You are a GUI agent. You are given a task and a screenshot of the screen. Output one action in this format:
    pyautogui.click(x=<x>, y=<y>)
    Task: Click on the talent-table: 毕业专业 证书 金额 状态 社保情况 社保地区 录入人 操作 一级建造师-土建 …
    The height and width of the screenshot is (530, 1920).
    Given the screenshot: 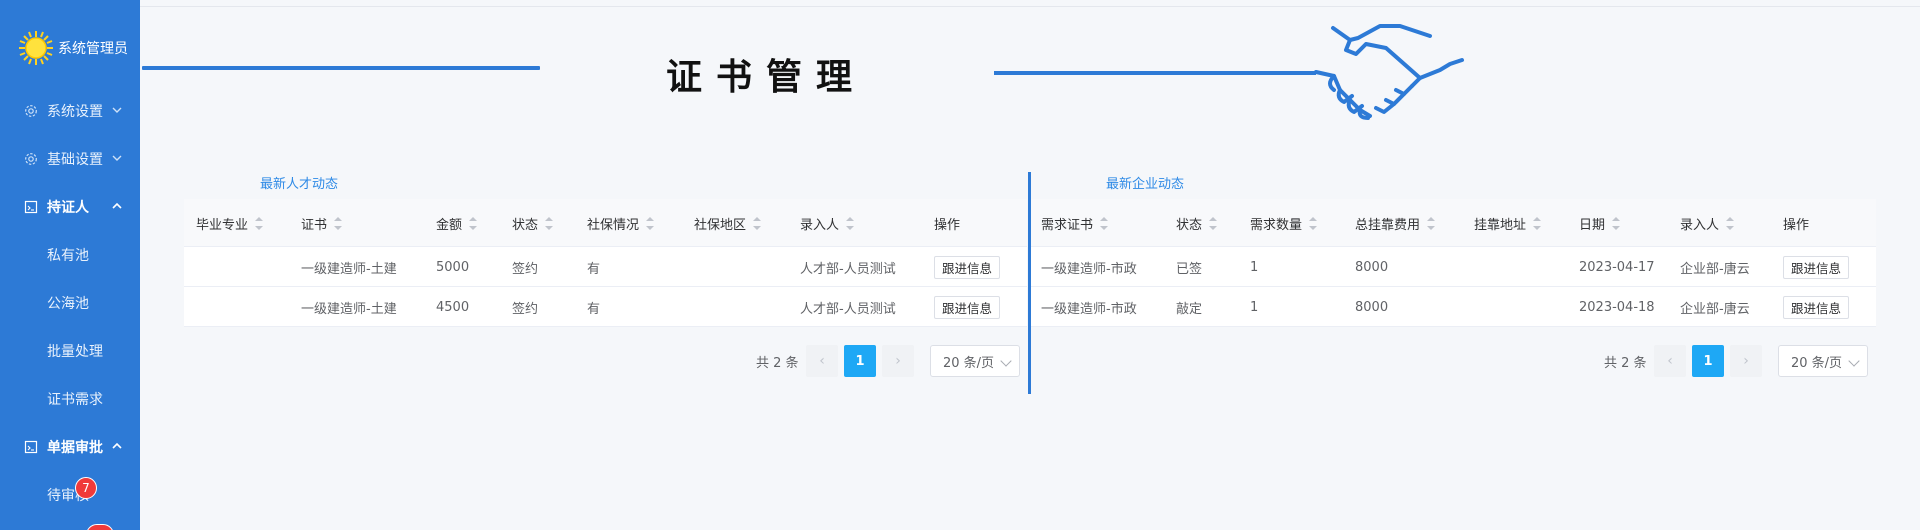 What is the action you would take?
    pyautogui.click(x=605, y=263)
    